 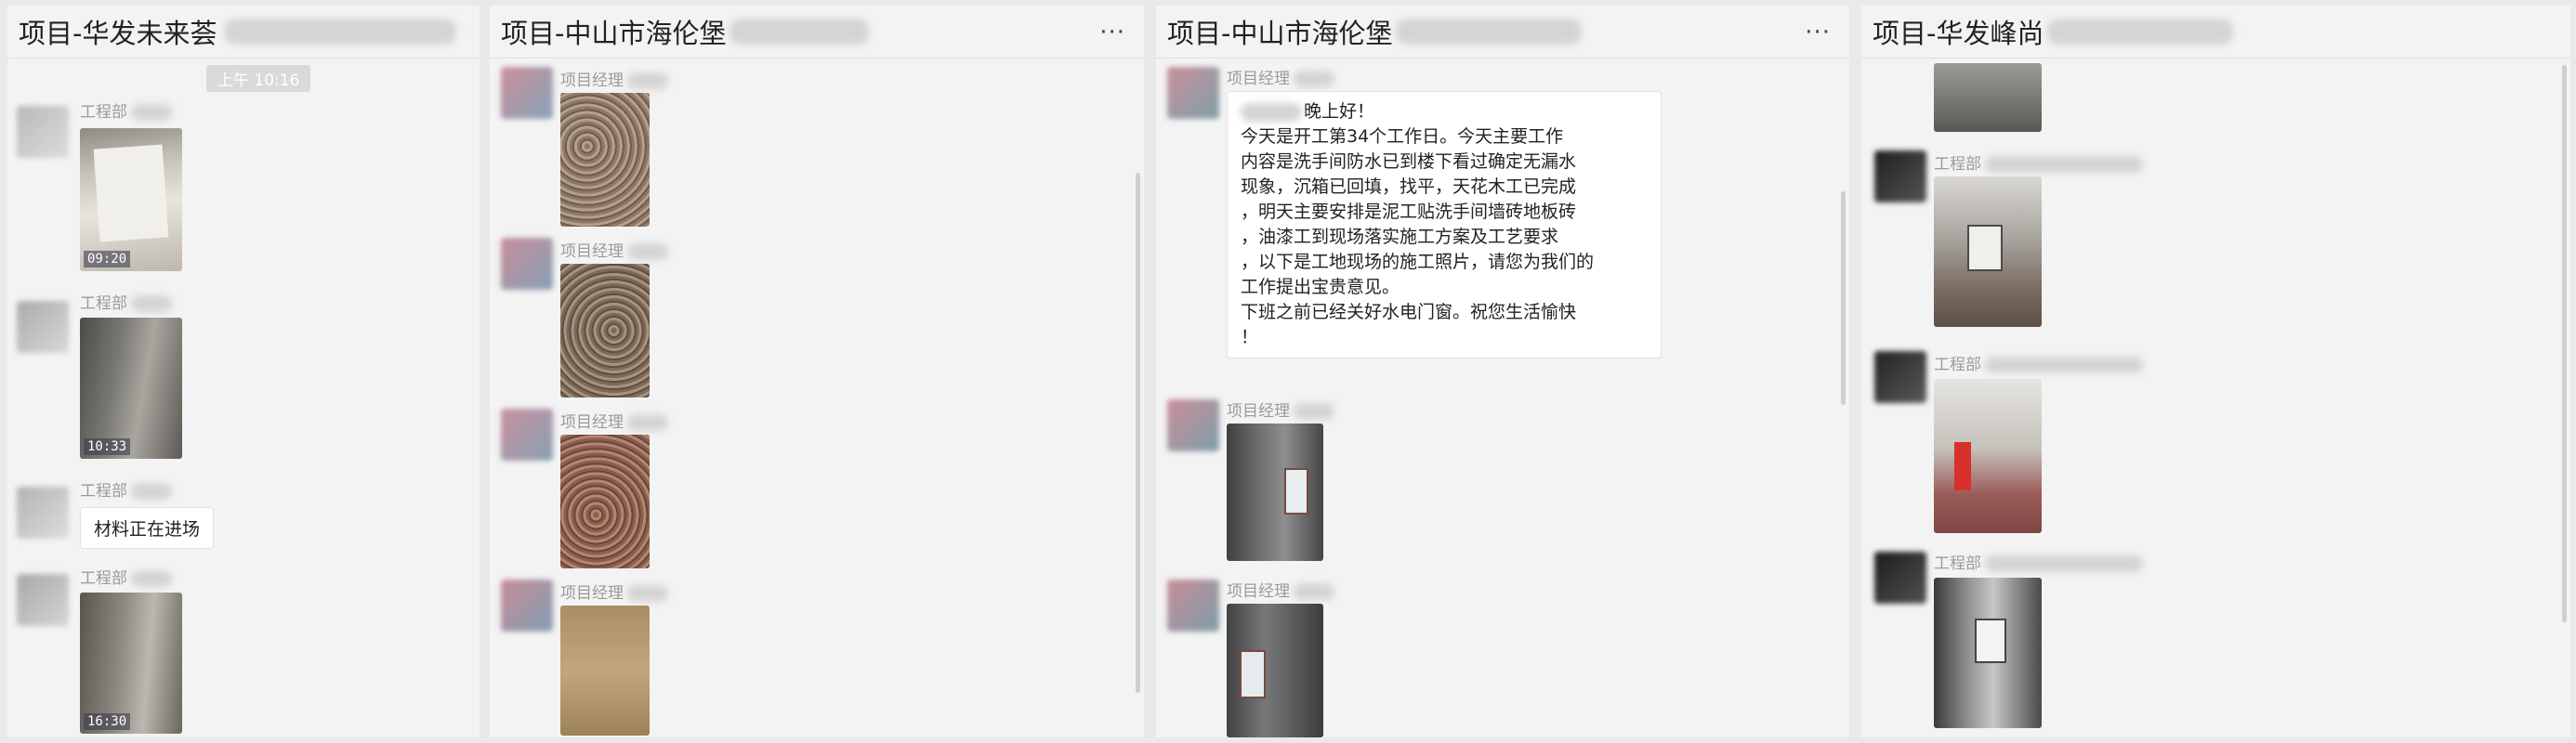 I want to click on chat-header: 项目-华发未来荟, so click(x=243, y=32).